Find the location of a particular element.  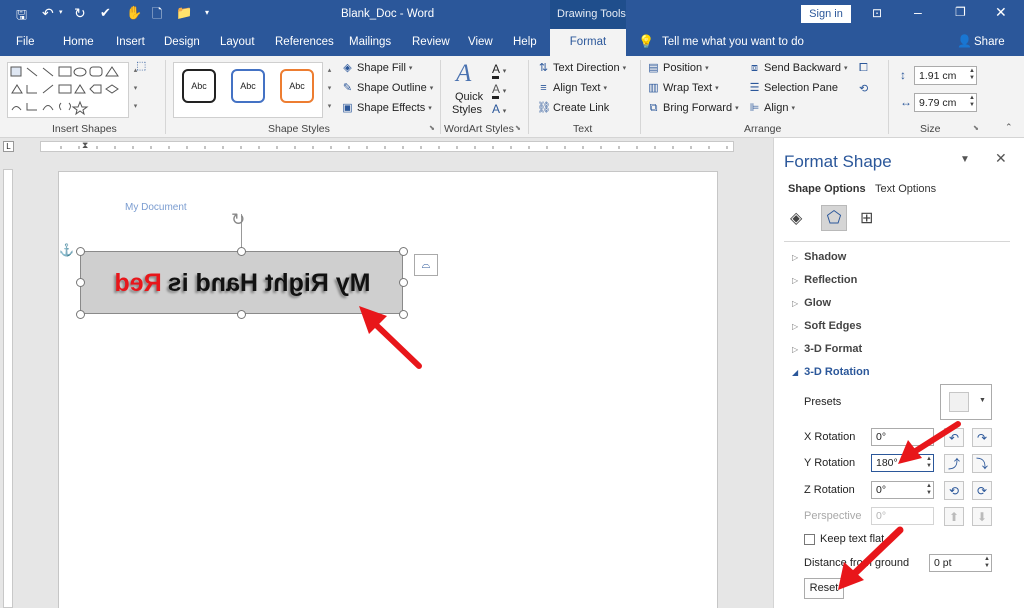

indent-marker-icon: ⧗ is located at coordinates (85, 145).